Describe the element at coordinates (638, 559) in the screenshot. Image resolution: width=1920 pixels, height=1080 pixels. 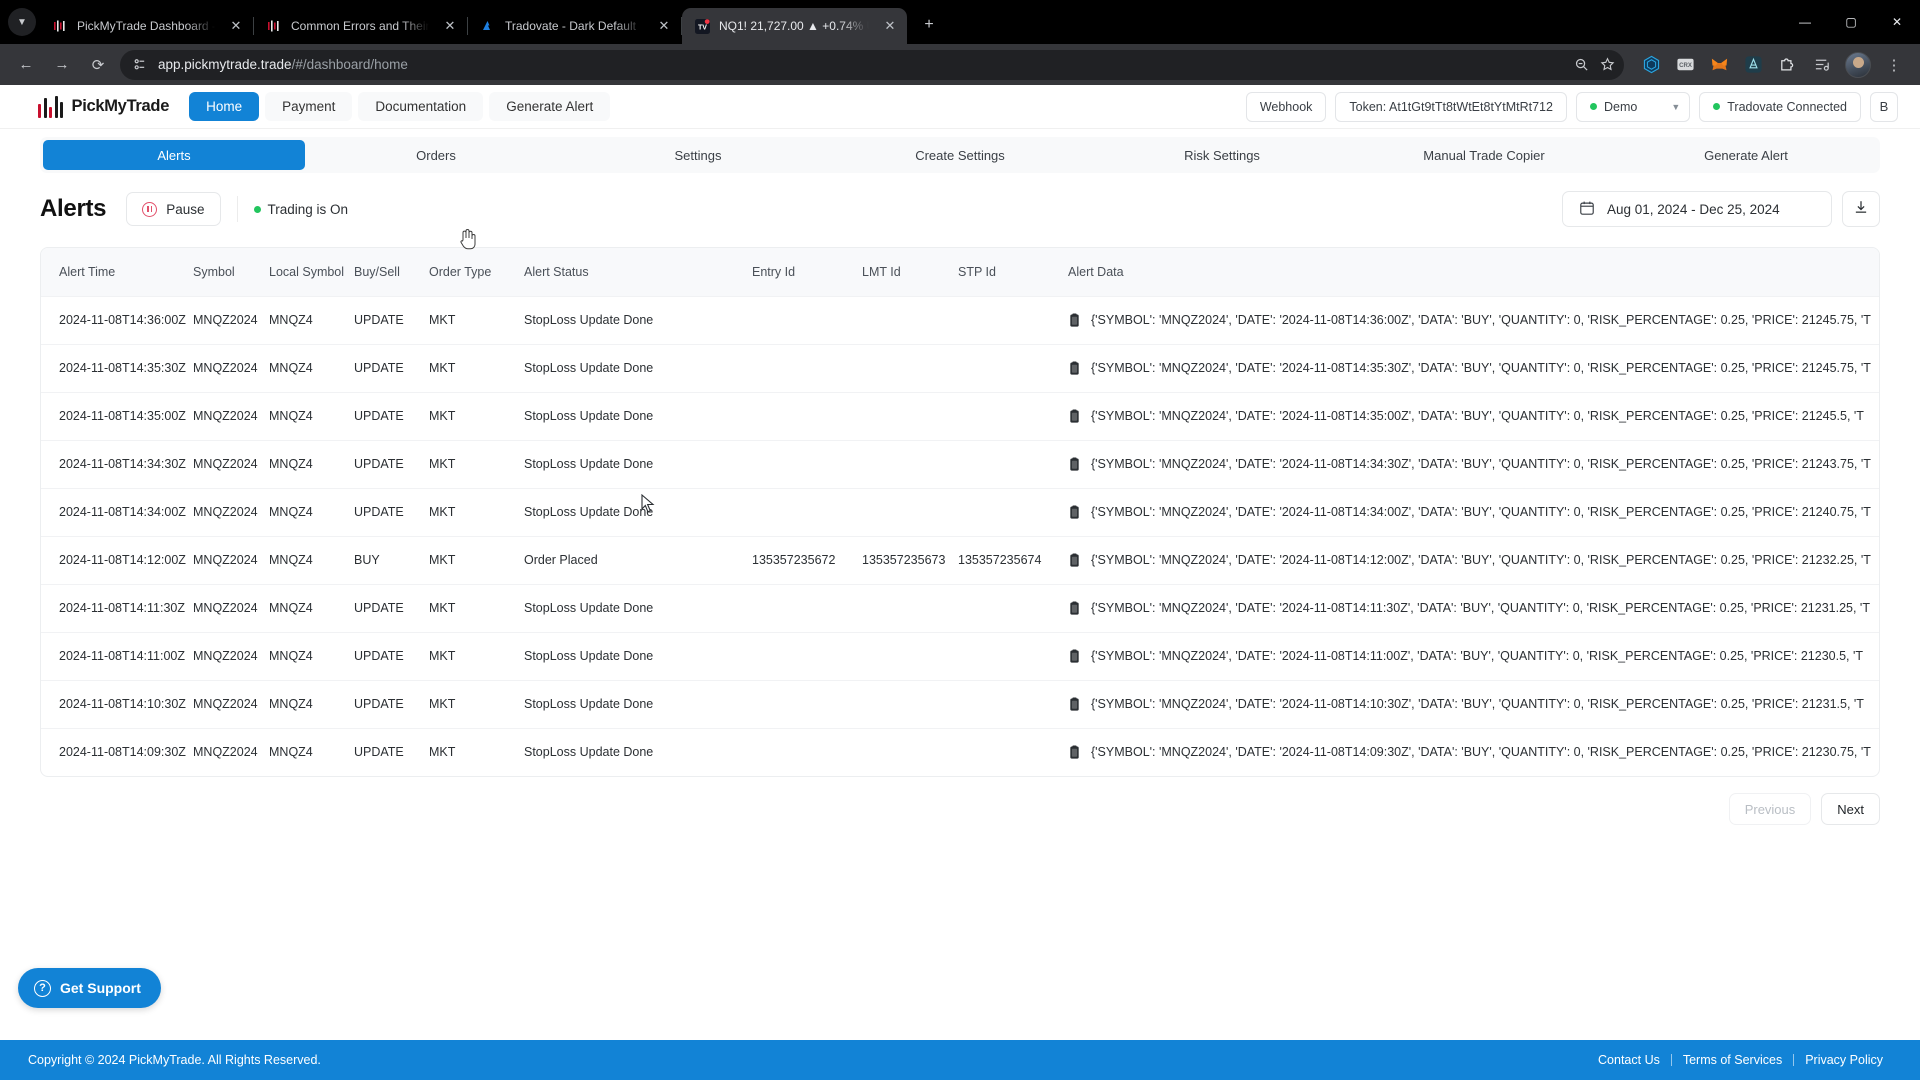
I see `cell-alert-status: Order Placed` at that location.